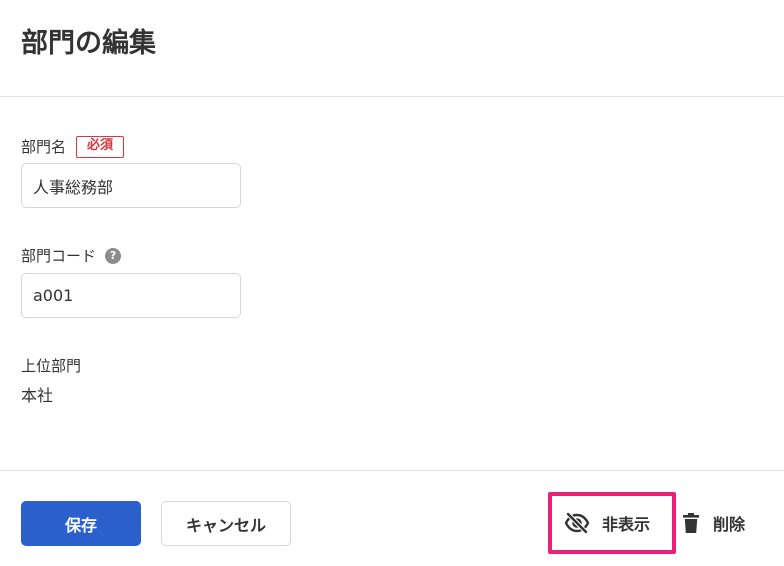 This screenshot has height=566, width=784. I want to click on parent-department-label-row: 上位部門, so click(51, 366).